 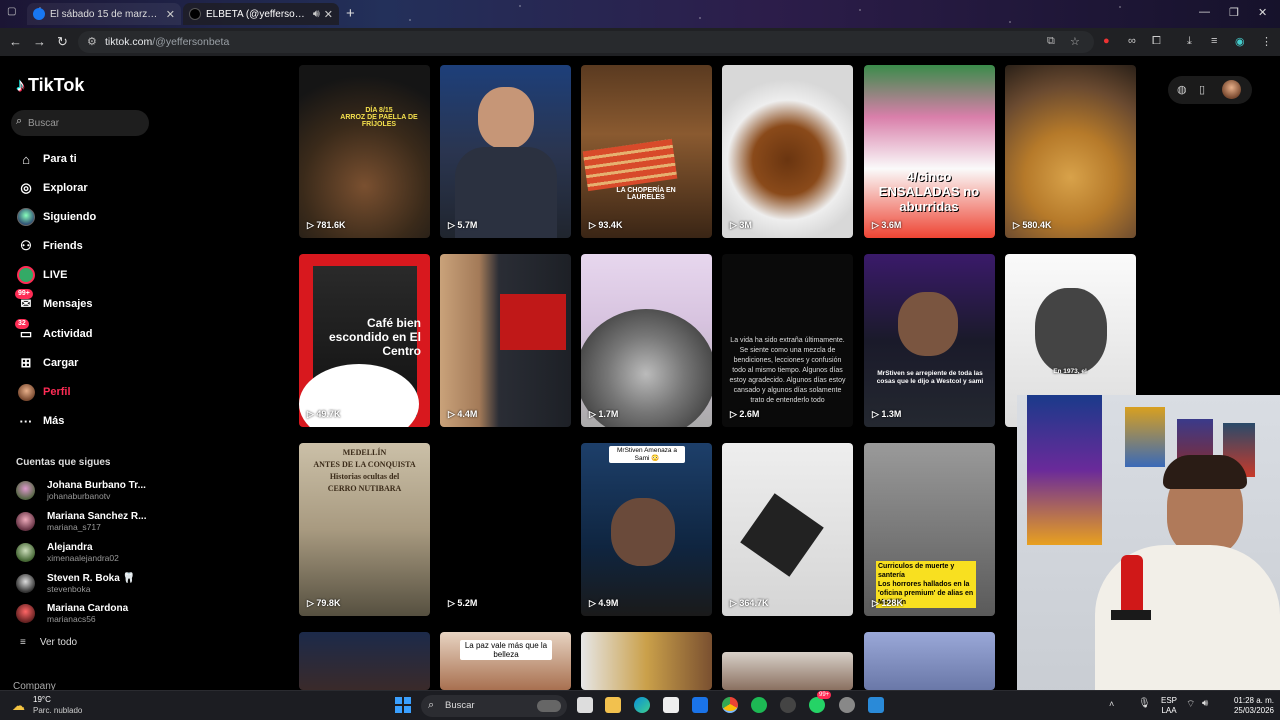 What do you see at coordinates (1190, 704) in the screenshot?
I see `wifi-icon: ⌔` at bounding box center [1190, 704].